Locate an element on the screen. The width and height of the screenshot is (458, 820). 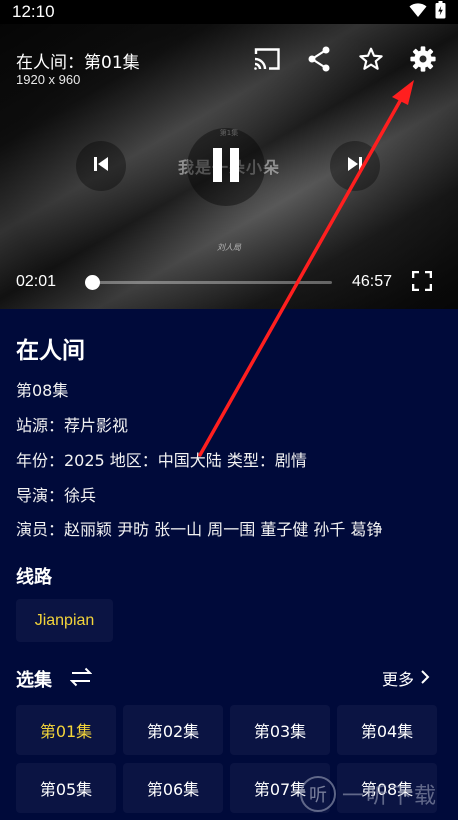
seek-bar-thumb is located at coordinates (92, 282).